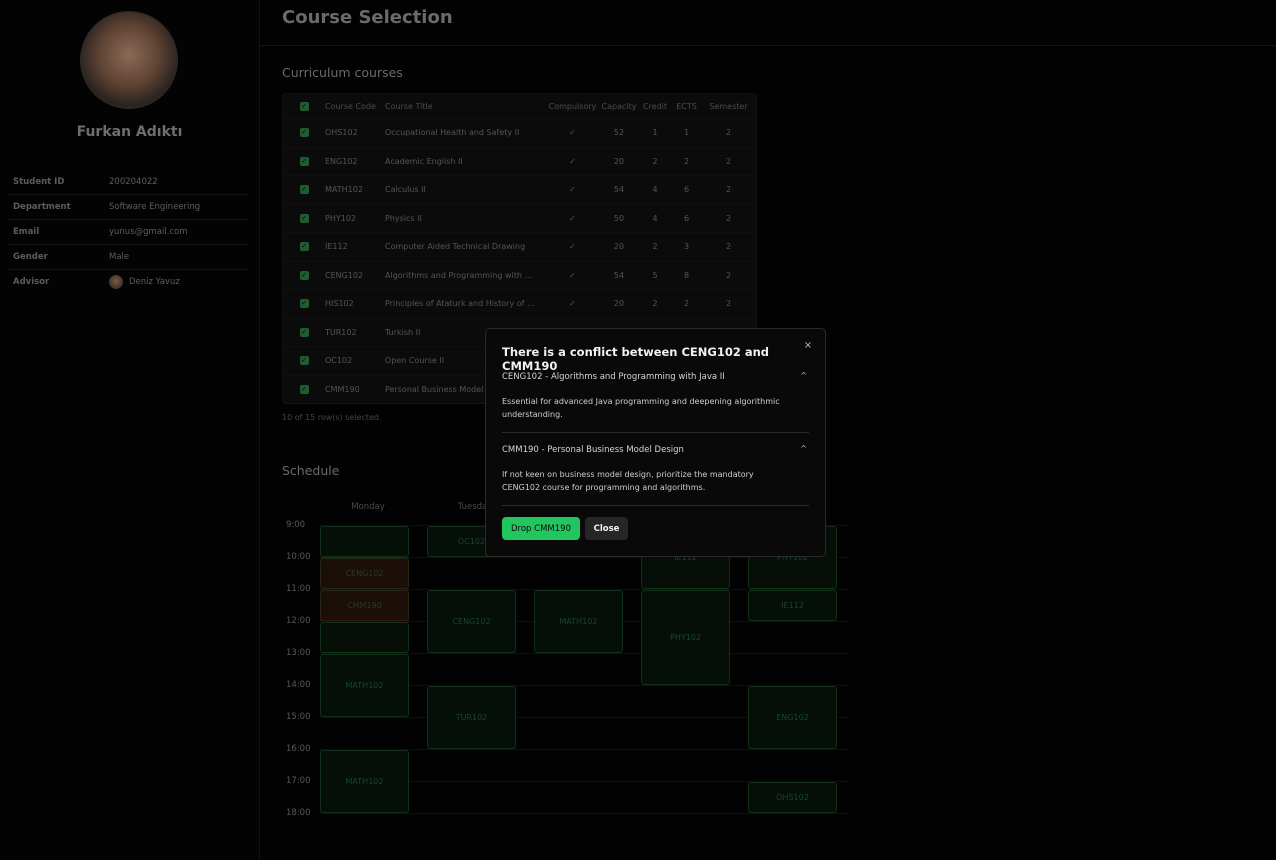 This screenshot has height=860, width=1276. I want to click on course-code: HIS102, so click(339, 304).